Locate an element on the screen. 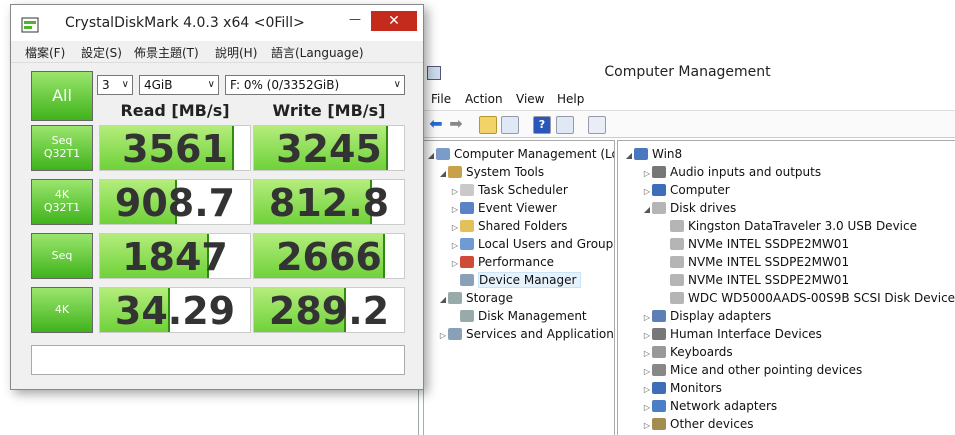  storage-icon is located at coordinates (455, 298).